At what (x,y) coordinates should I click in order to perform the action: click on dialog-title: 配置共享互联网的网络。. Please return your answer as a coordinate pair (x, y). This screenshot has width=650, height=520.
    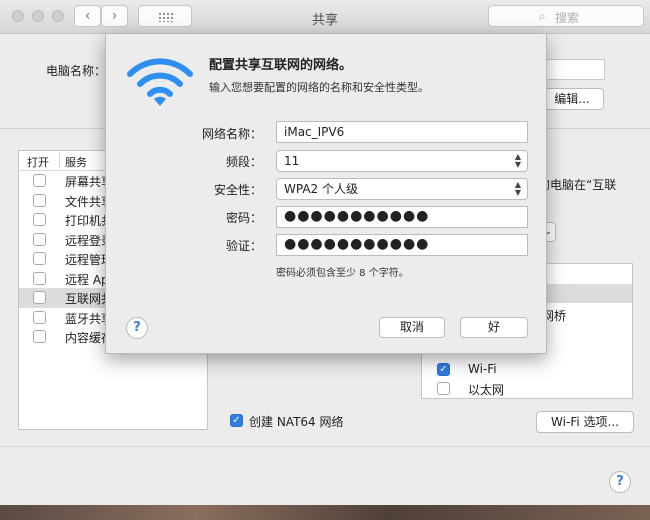
    Looking at the image, I should click on (281, 65).